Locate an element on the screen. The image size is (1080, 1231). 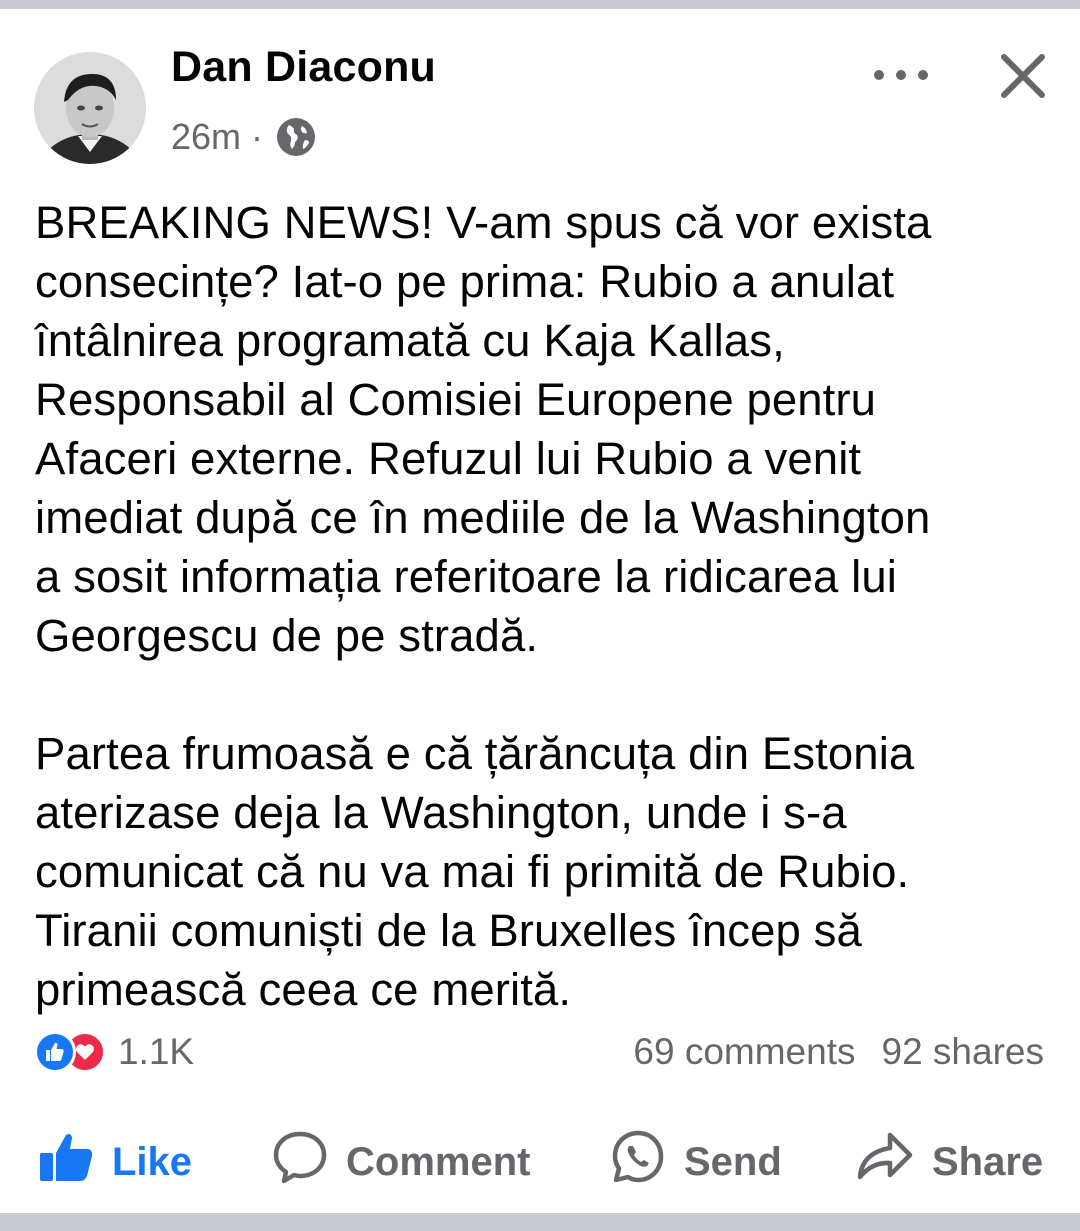
globe-icon is located at coordinates (296, 137).